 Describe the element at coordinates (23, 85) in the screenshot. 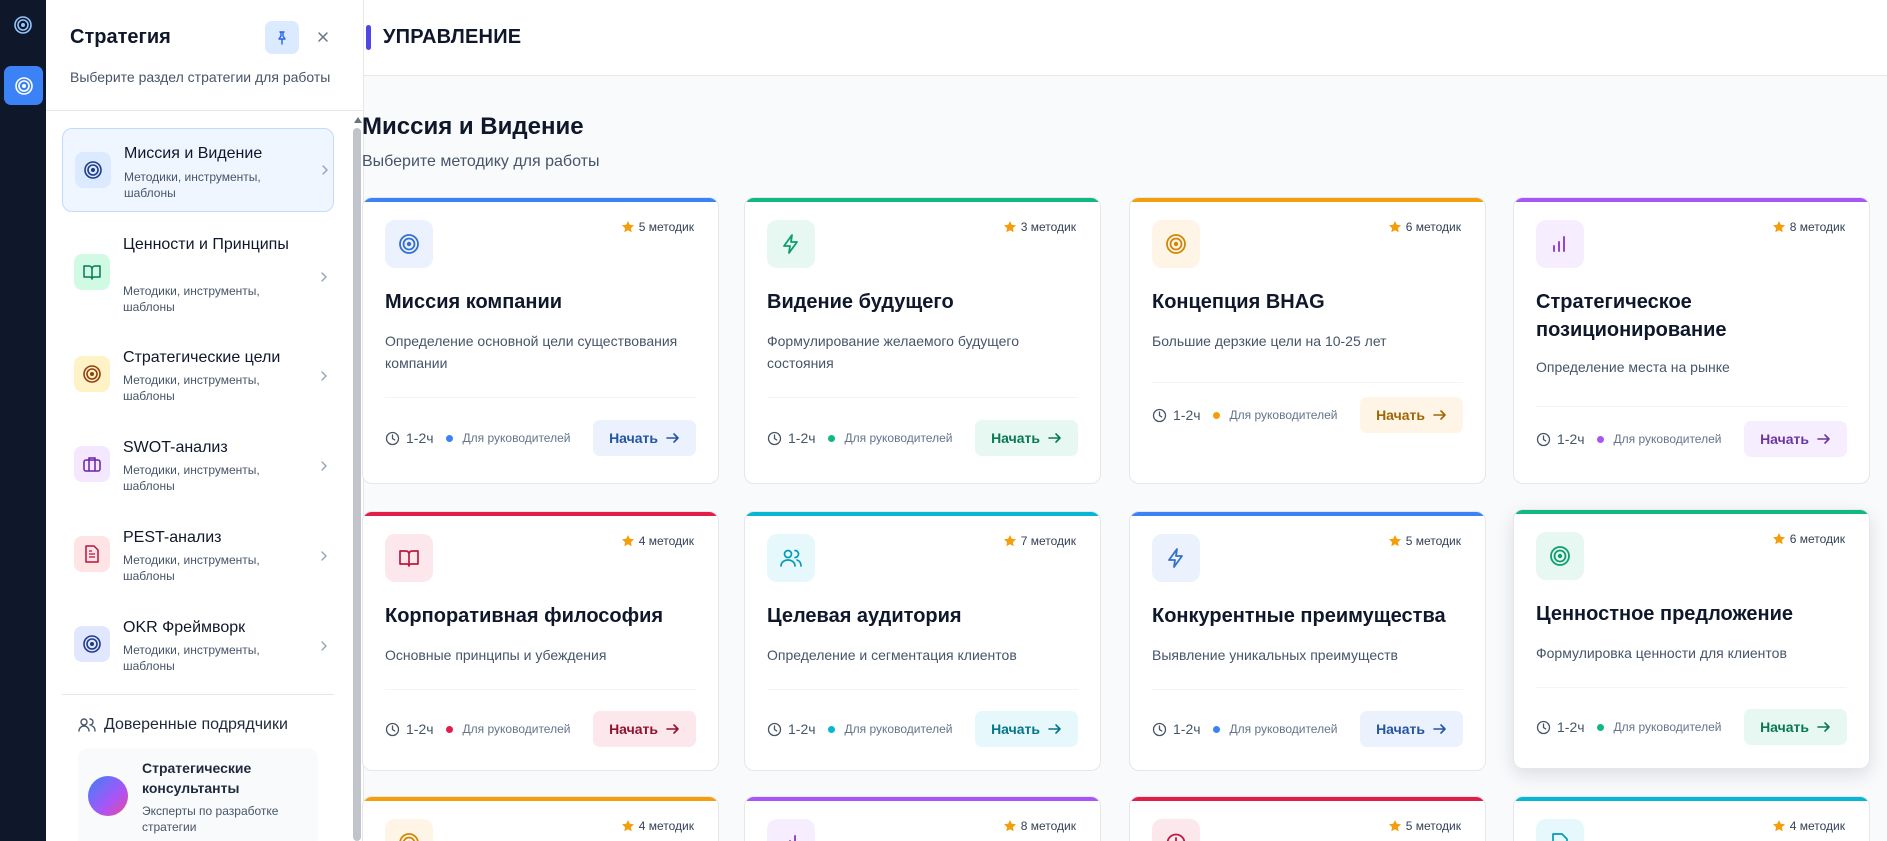

I see `rail-strategy-target-icon` at that location.